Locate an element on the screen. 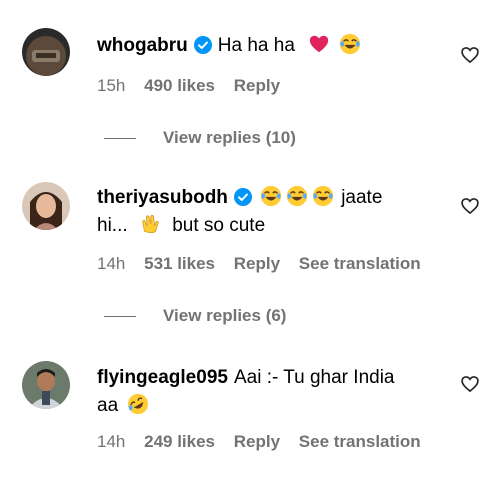  comment-meta: 15h 490 likes Reply is located at coordinates (195, 86).